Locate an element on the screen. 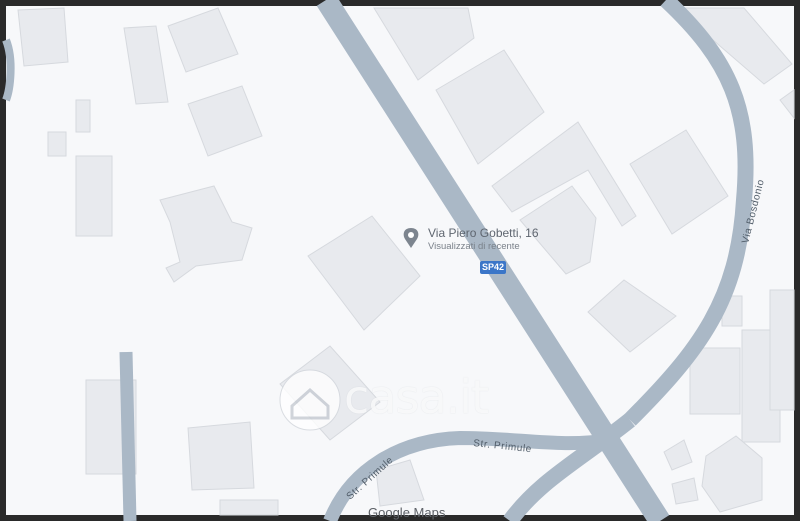  watermark: casa.it is located at coordinates (403, 401).